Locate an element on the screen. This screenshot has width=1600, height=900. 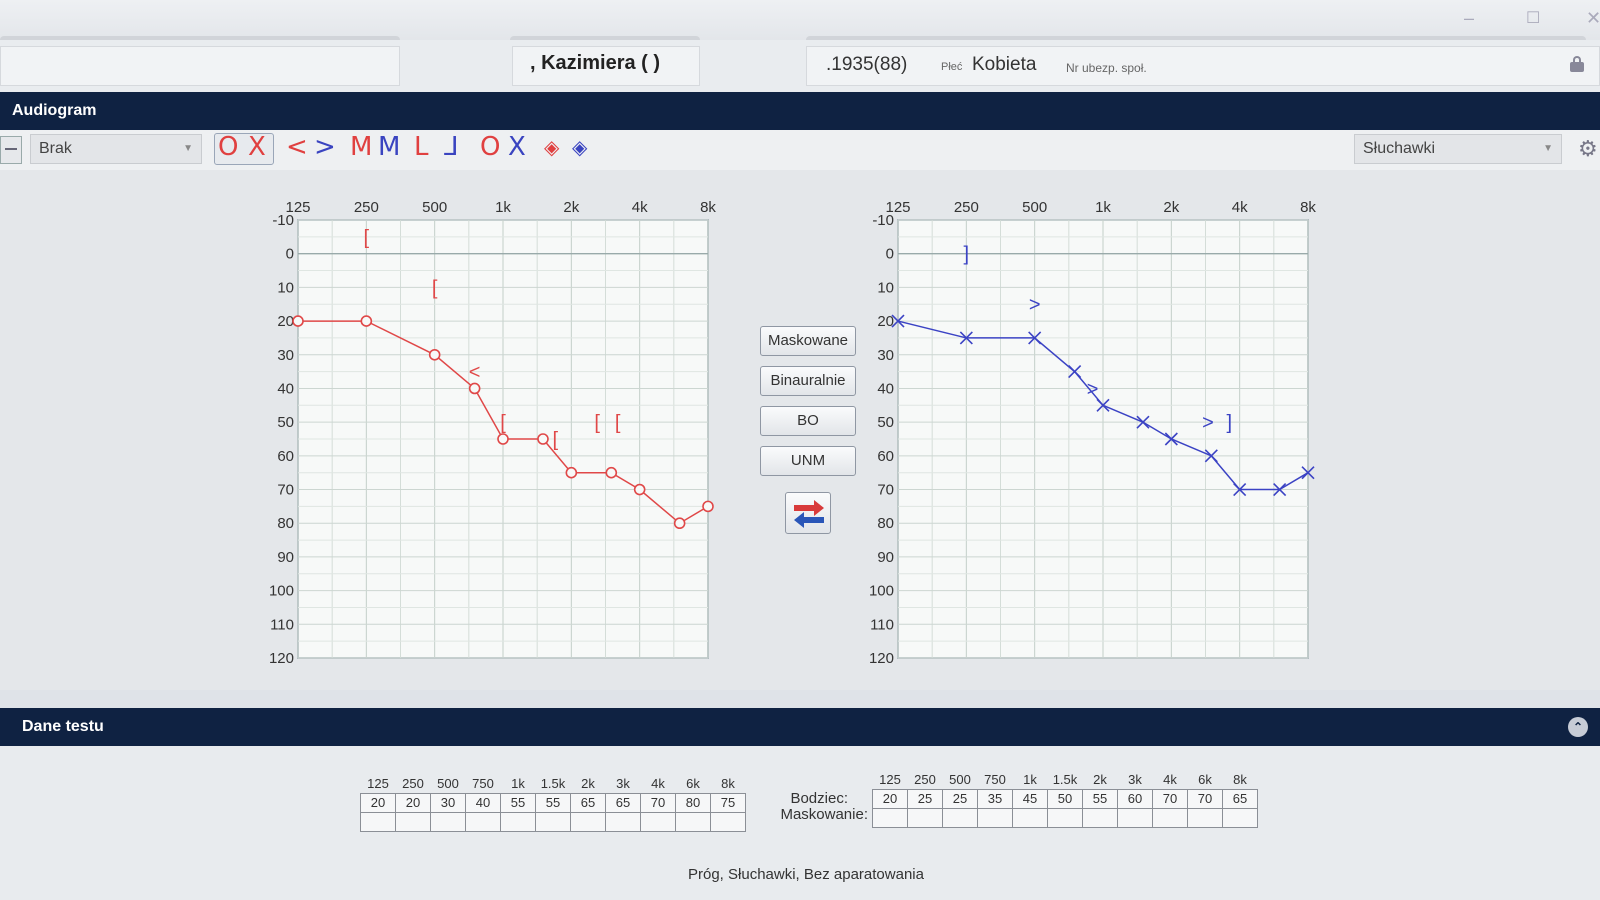
patient-sex-label: Płeć is located at coordinates (952, 67).